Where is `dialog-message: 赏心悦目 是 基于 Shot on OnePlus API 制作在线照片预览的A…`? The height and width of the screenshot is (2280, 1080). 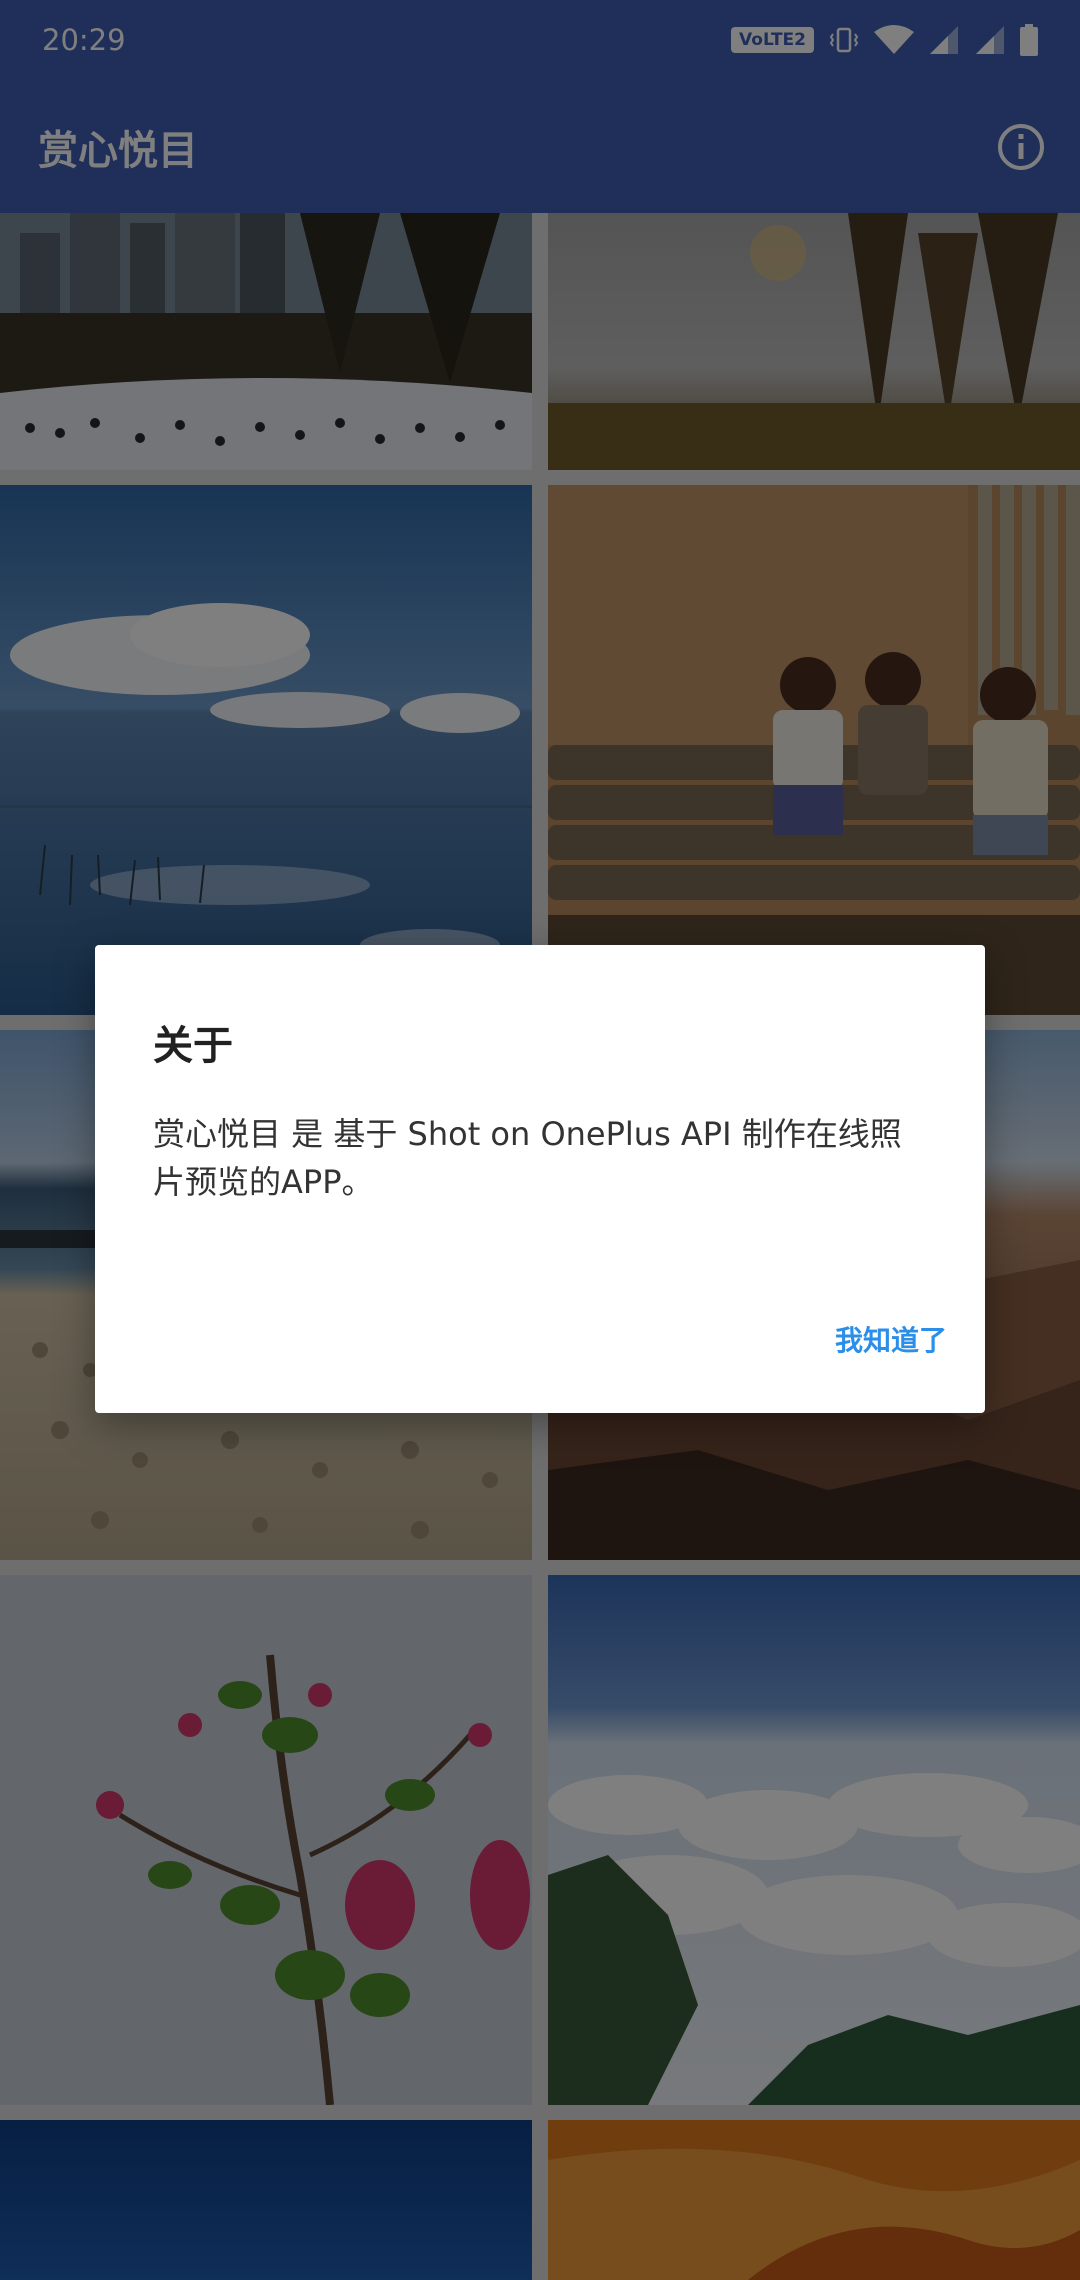
dialog-message: 赏心悦目 是 基于 Shot on OnePlus API 制作在线照片预览的A… is located at coordinates (527, 1158).